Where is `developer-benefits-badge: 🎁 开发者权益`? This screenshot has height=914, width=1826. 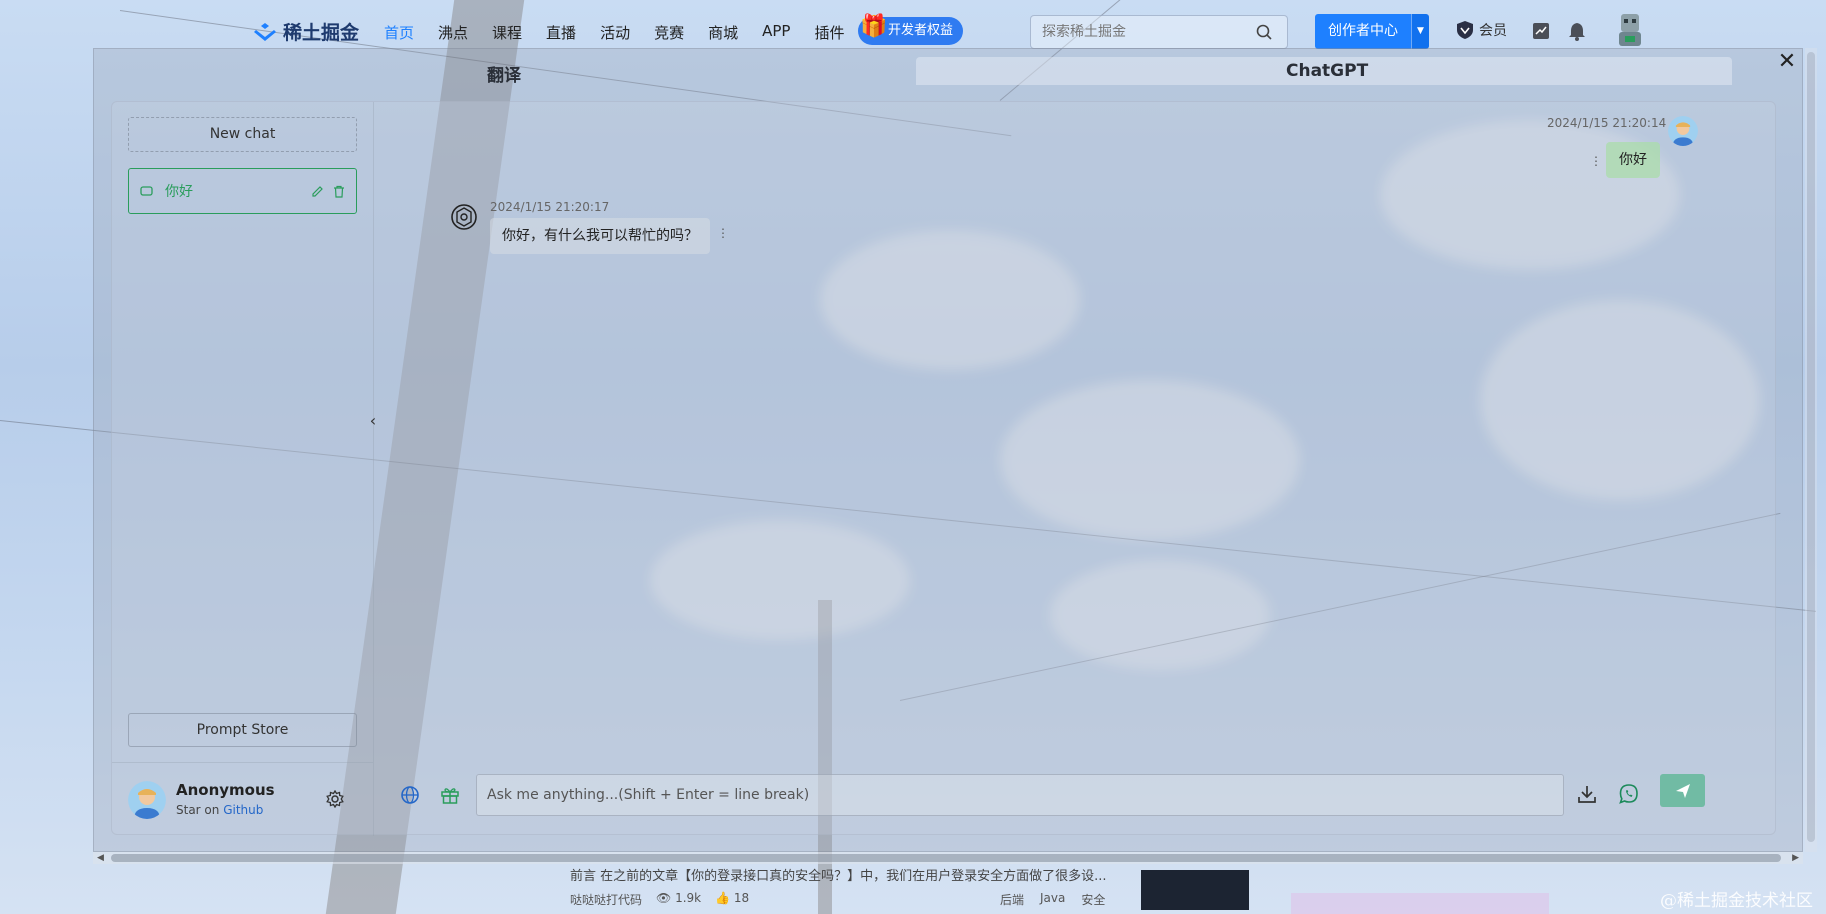 developer-benefits-badge: 🎁 开发者权益 is located at coordinates (911, 29).